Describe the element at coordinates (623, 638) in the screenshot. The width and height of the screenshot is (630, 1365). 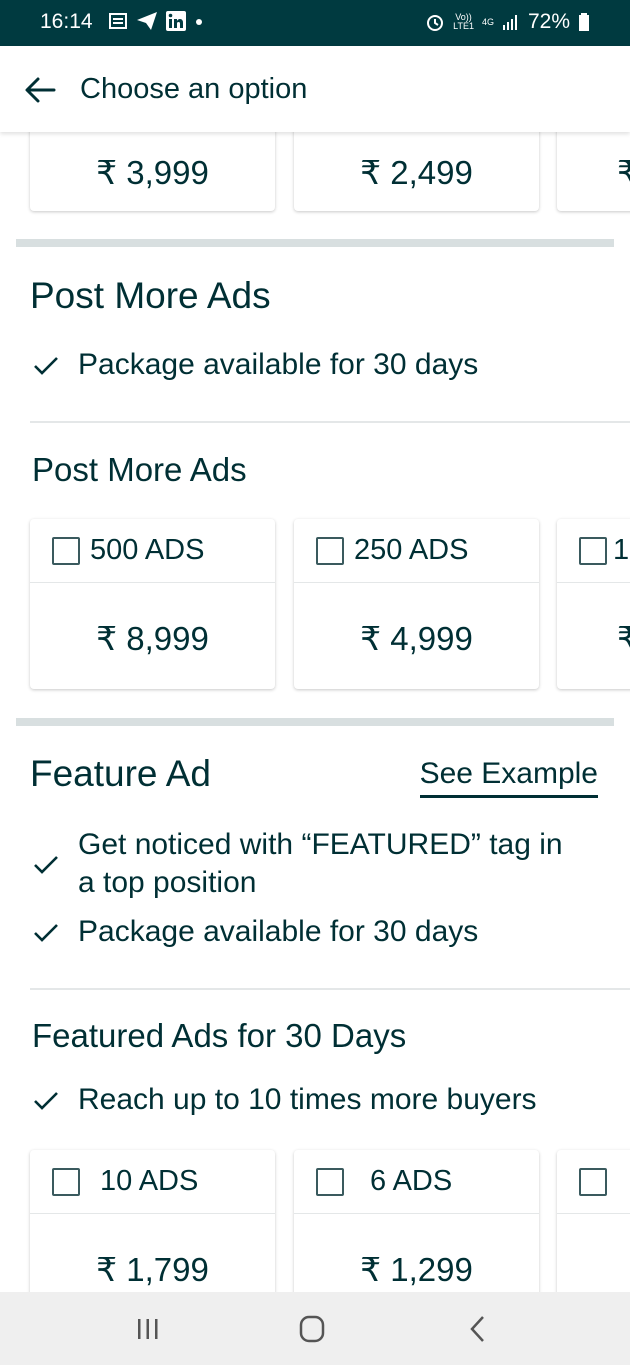
I see `option-price: ₹` at that location.